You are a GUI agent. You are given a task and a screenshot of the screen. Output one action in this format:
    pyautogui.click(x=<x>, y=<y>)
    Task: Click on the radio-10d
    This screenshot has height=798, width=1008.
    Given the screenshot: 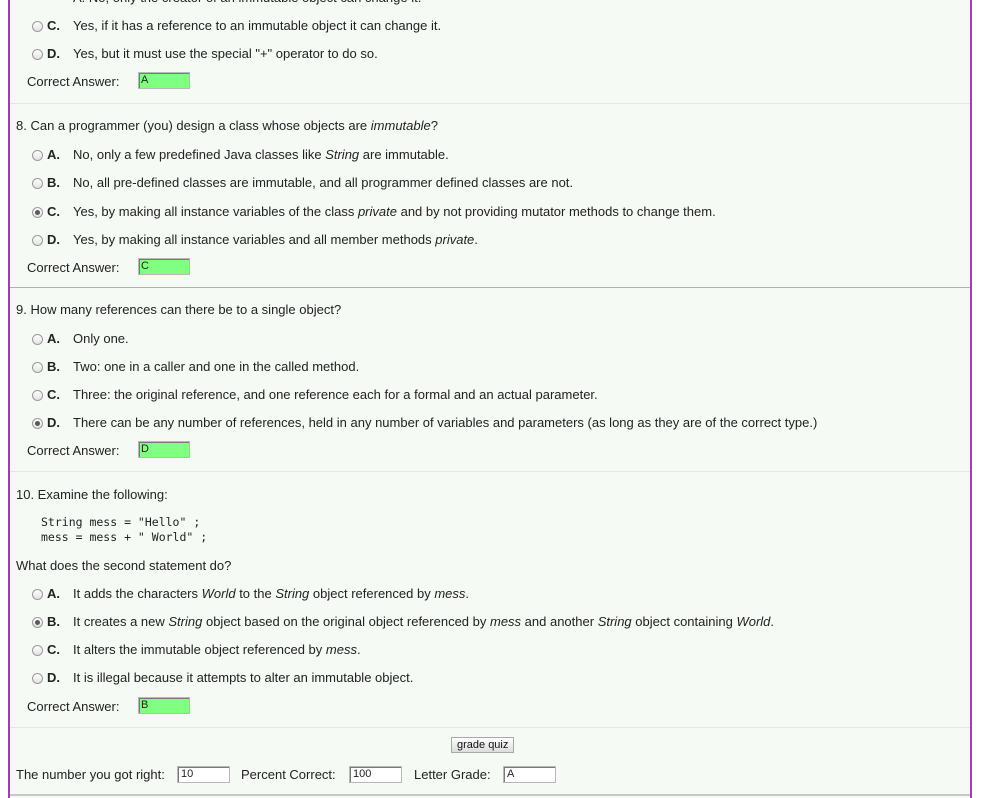 What is the action you would take?
    pyautogui.click(x=37, y=678)
    